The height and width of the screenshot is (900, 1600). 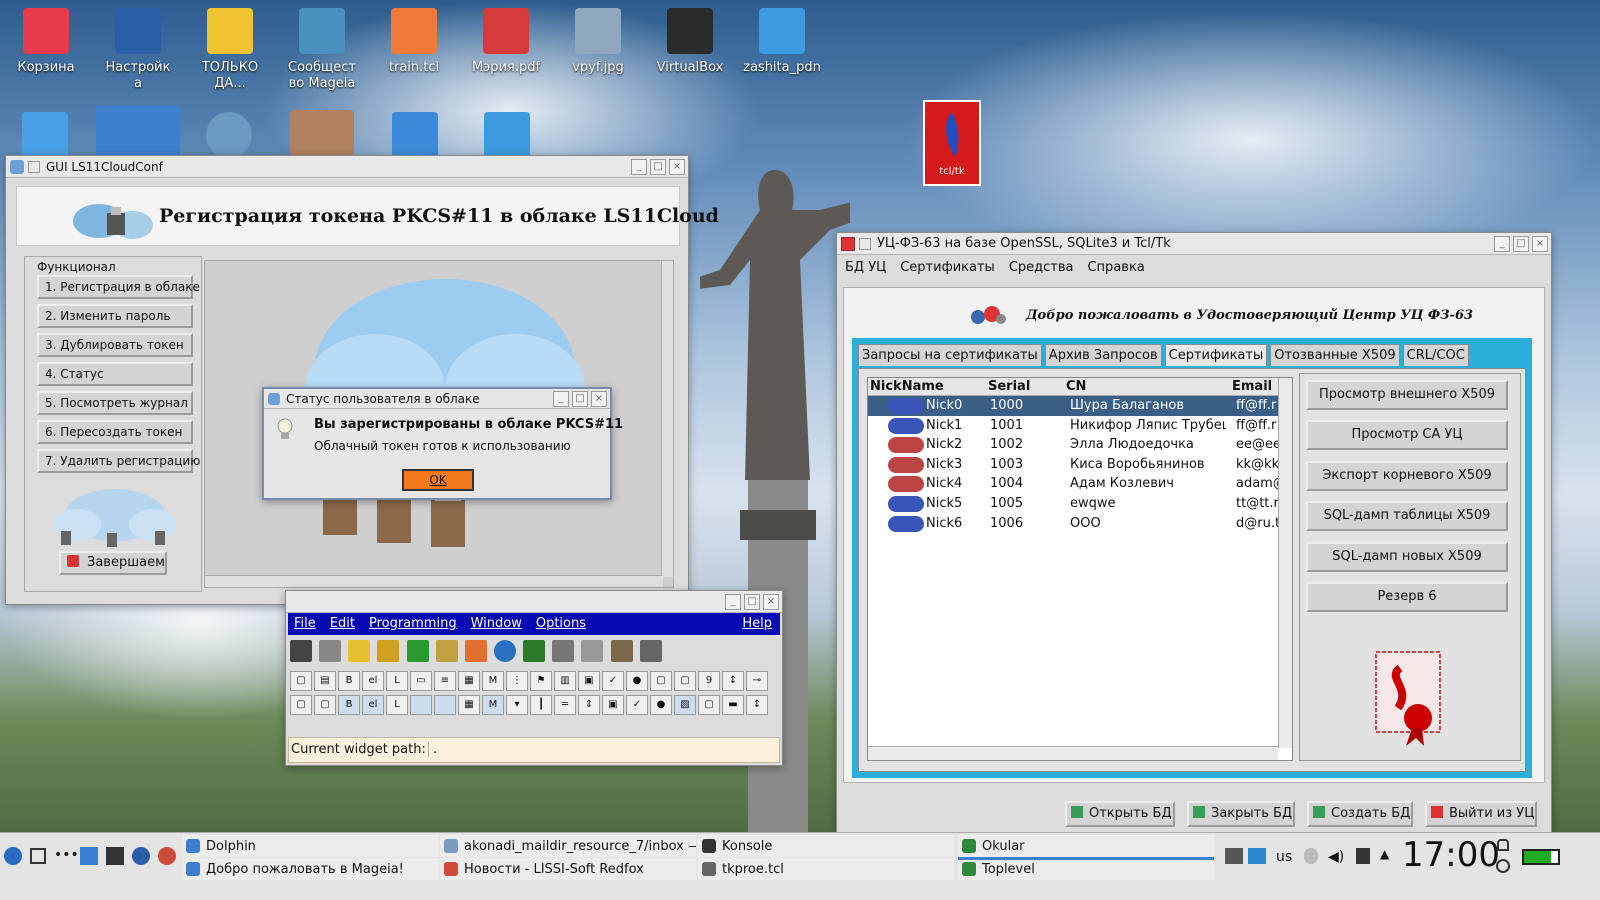 What do you see at coordinates (534, 651) in the screenshot?
I see `tree-icon` at bounding box center [534, 651].